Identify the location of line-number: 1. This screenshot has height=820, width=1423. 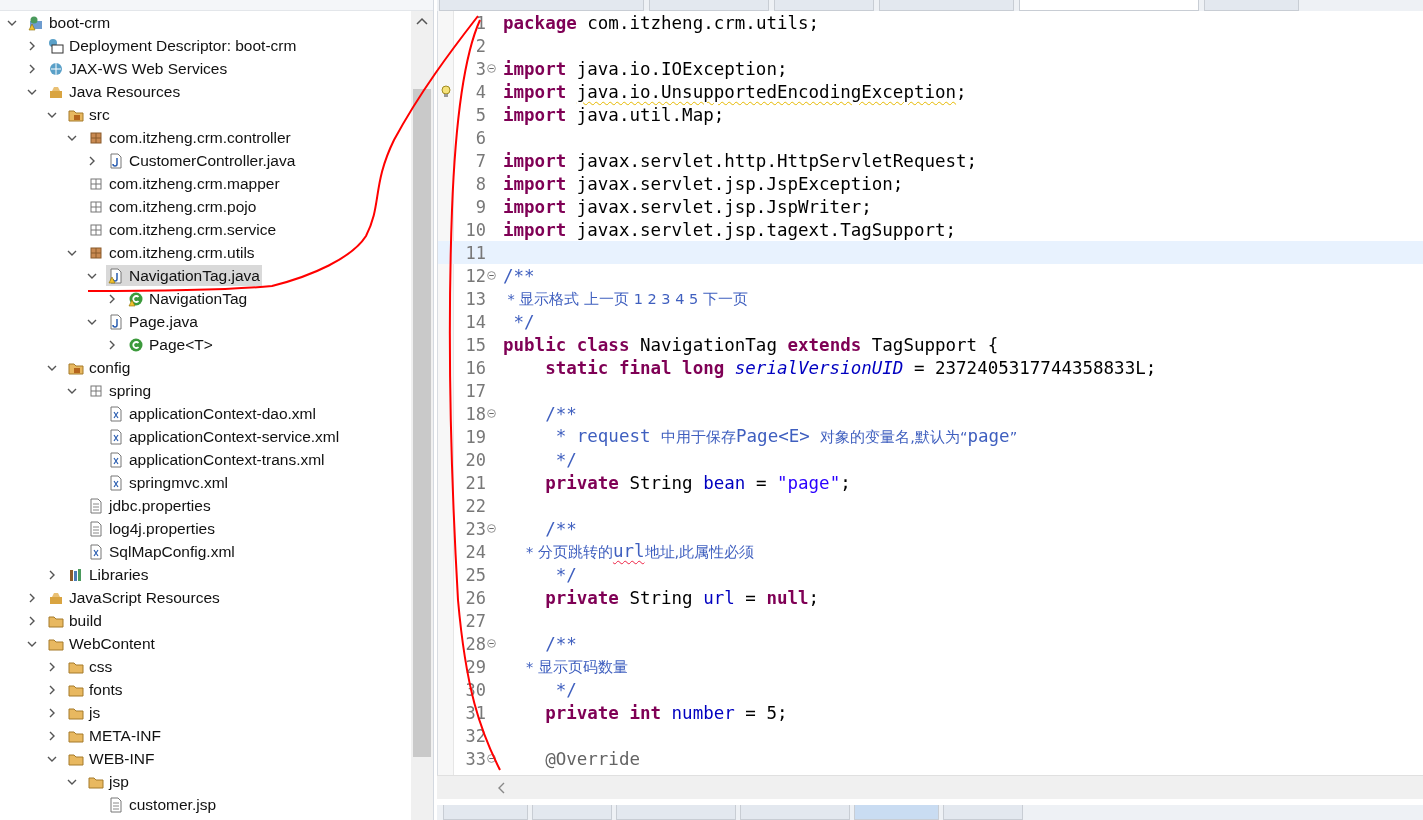
(480, 22).